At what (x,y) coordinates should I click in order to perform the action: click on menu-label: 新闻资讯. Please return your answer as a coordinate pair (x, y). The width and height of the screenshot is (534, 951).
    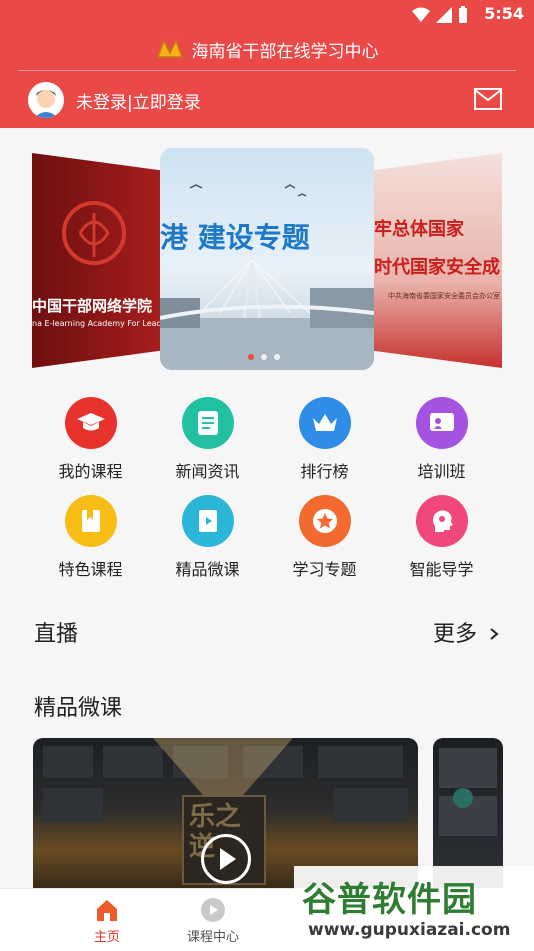
    Looking at the image, I should click on (207, 471).